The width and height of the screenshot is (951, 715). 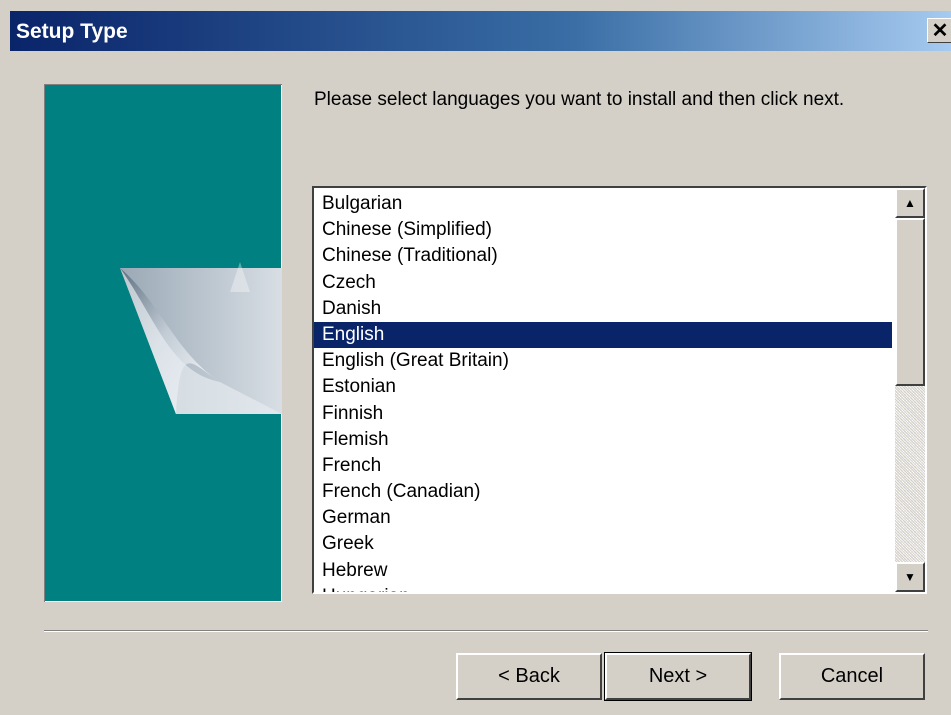 I want to click on divider, so click(x=486, y=631).